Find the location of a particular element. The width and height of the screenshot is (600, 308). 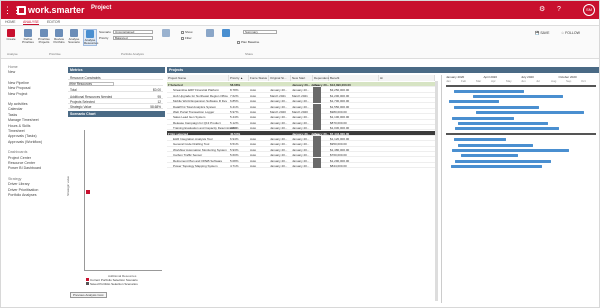

analyse-resources-button: Analyse Resources is located at coordinates (90, 38).